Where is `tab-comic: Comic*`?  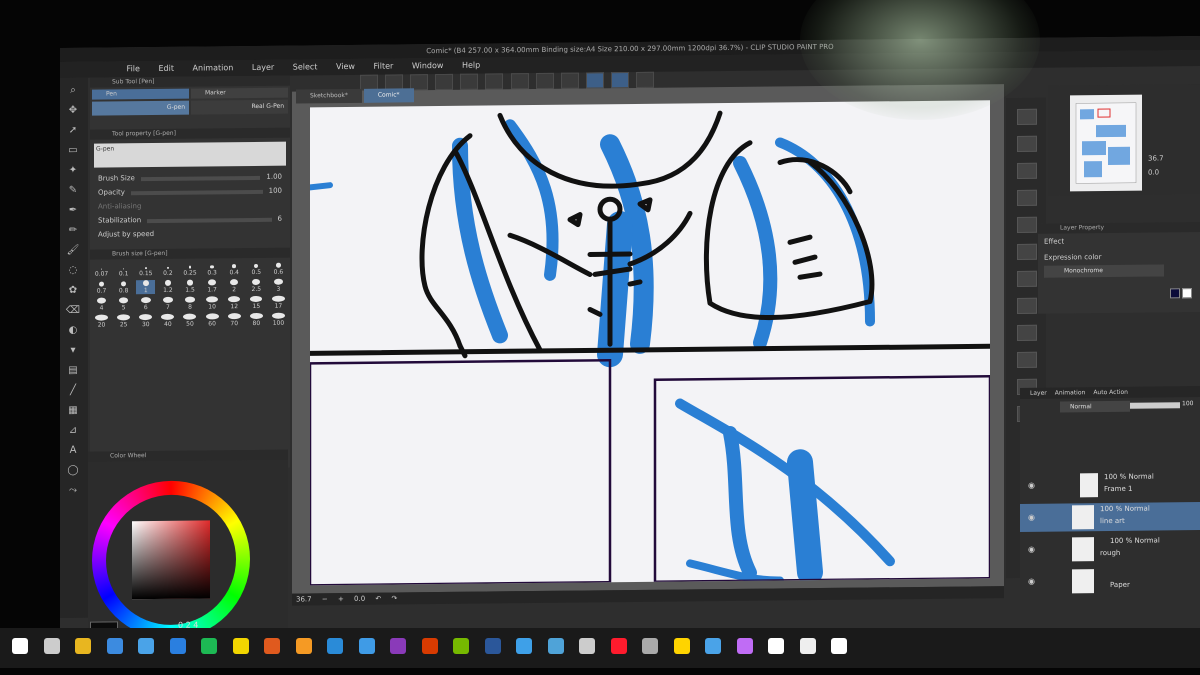 tab-comic: Comic* is located at coordinates (388, 95).